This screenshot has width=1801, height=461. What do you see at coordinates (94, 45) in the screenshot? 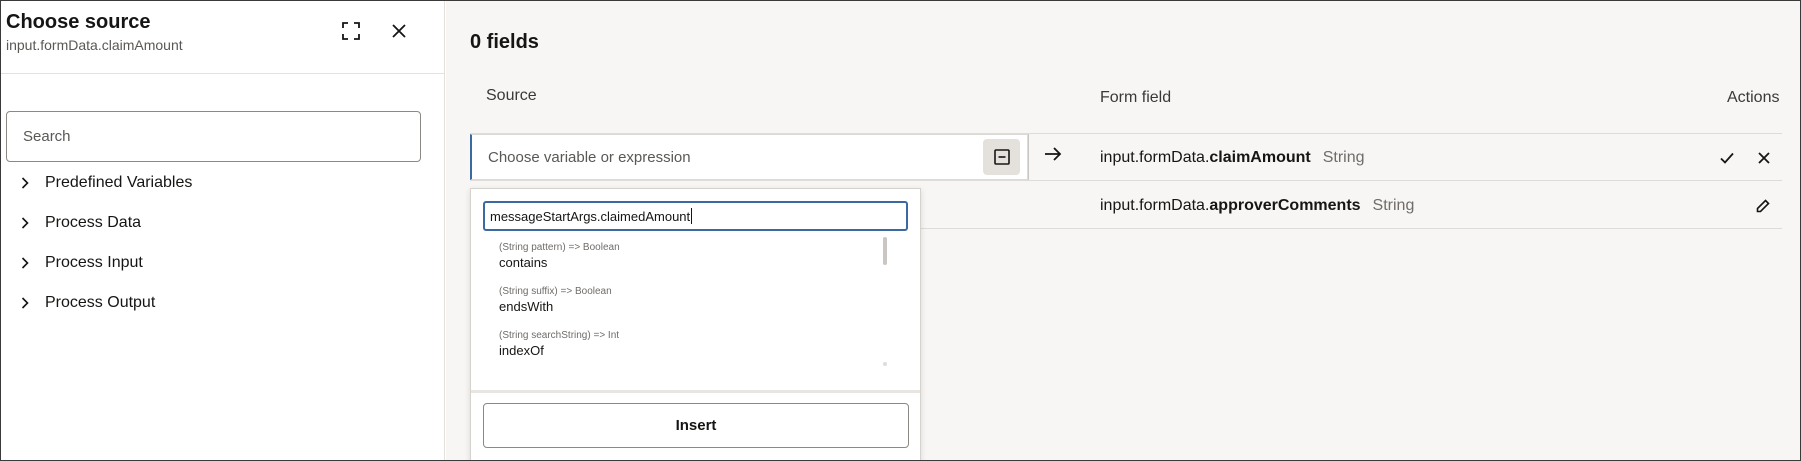
I see `panel-subtitle: input.formData.claimAmount` at bounding box center [94, 45].